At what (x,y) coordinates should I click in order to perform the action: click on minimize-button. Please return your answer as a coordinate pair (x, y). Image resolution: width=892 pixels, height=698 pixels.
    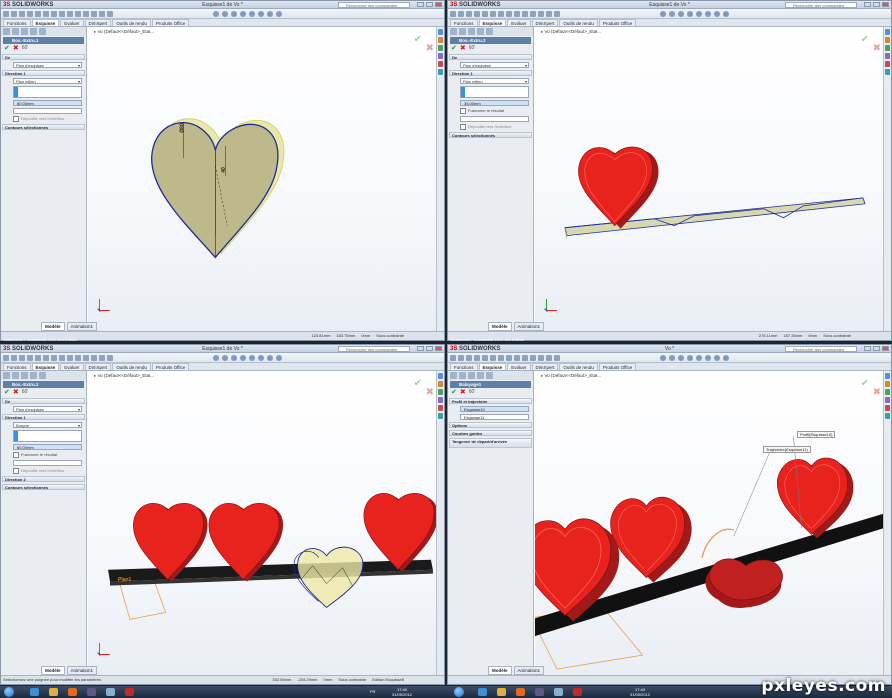
    Looking at the image, I should click on (420, 4).